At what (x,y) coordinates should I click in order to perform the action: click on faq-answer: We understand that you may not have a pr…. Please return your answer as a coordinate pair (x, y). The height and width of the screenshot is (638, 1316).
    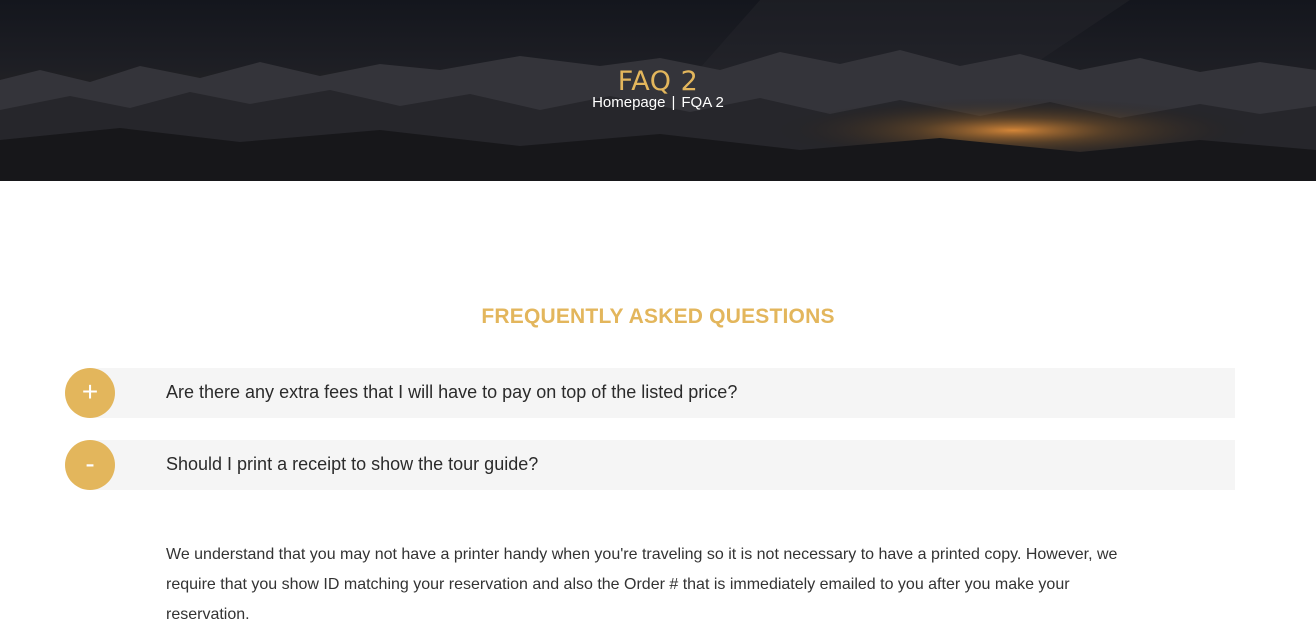
    Looking at the image, I should click on (642, 584).